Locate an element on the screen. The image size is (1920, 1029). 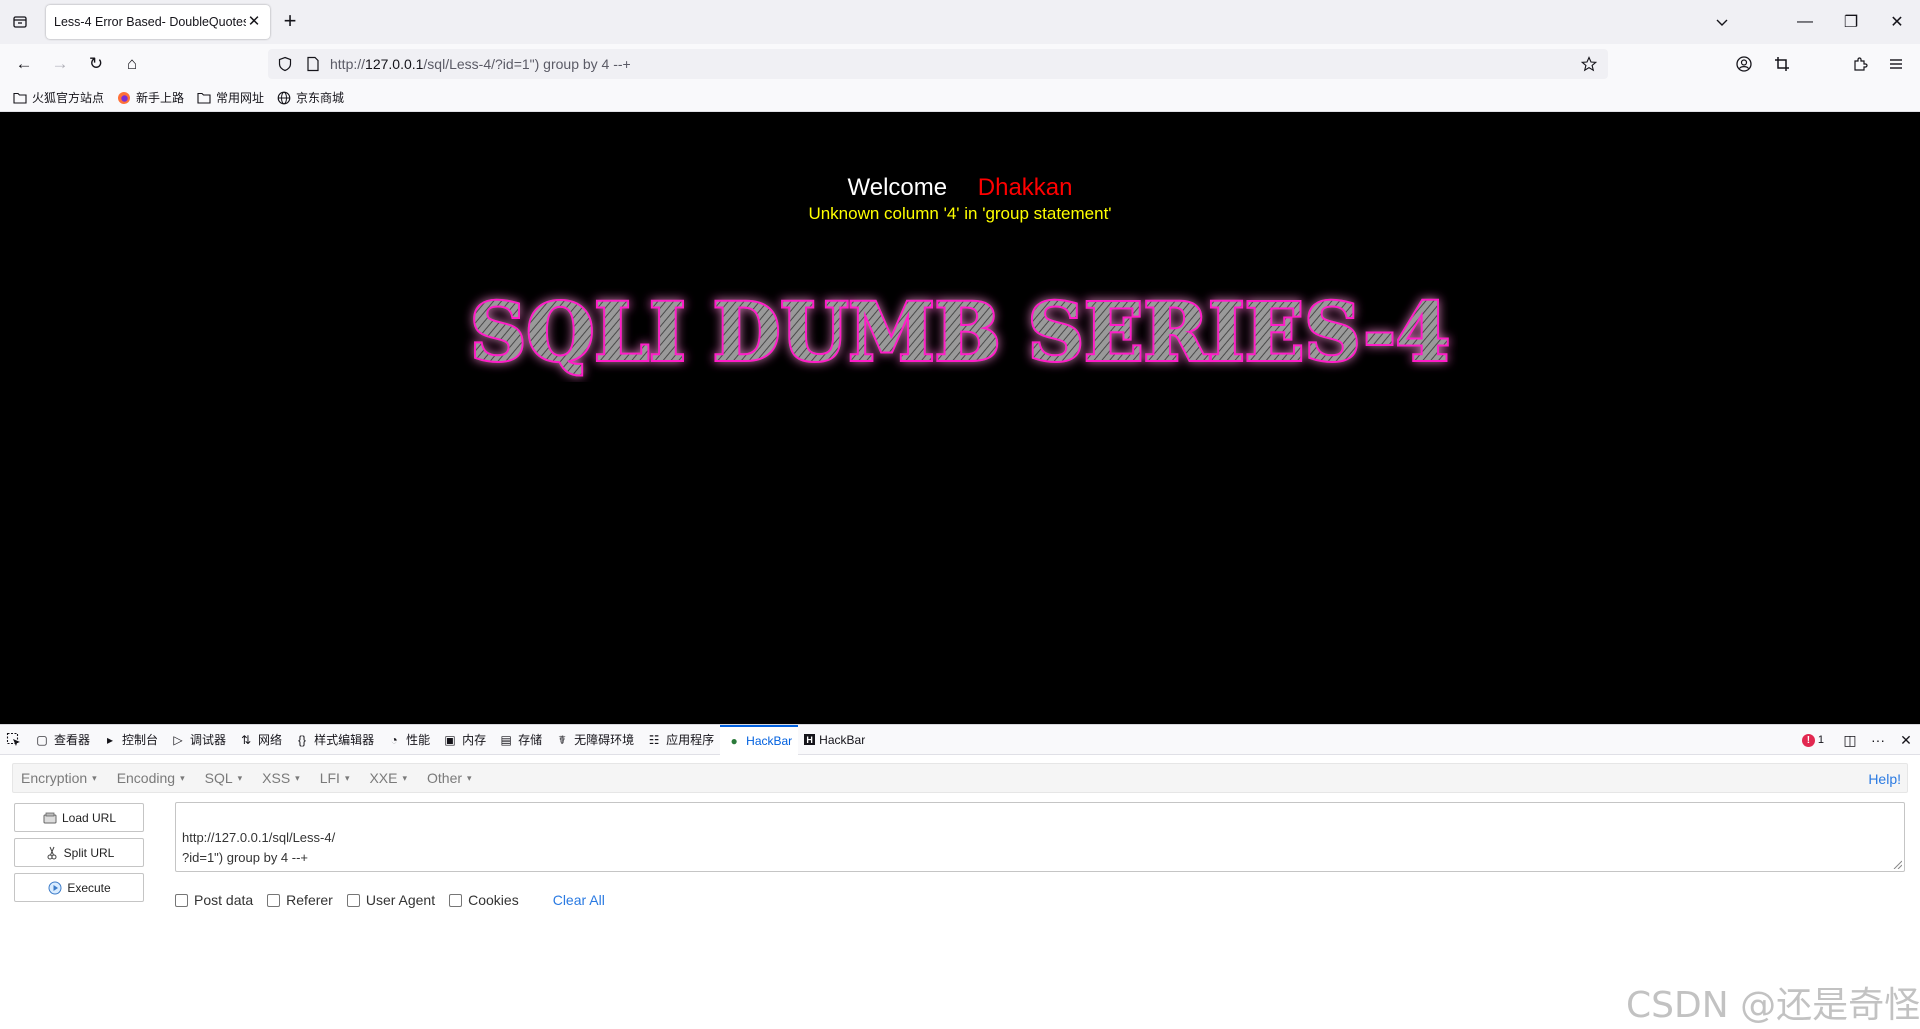
storage-icon: ▤ is located at coordinates (506, 739).